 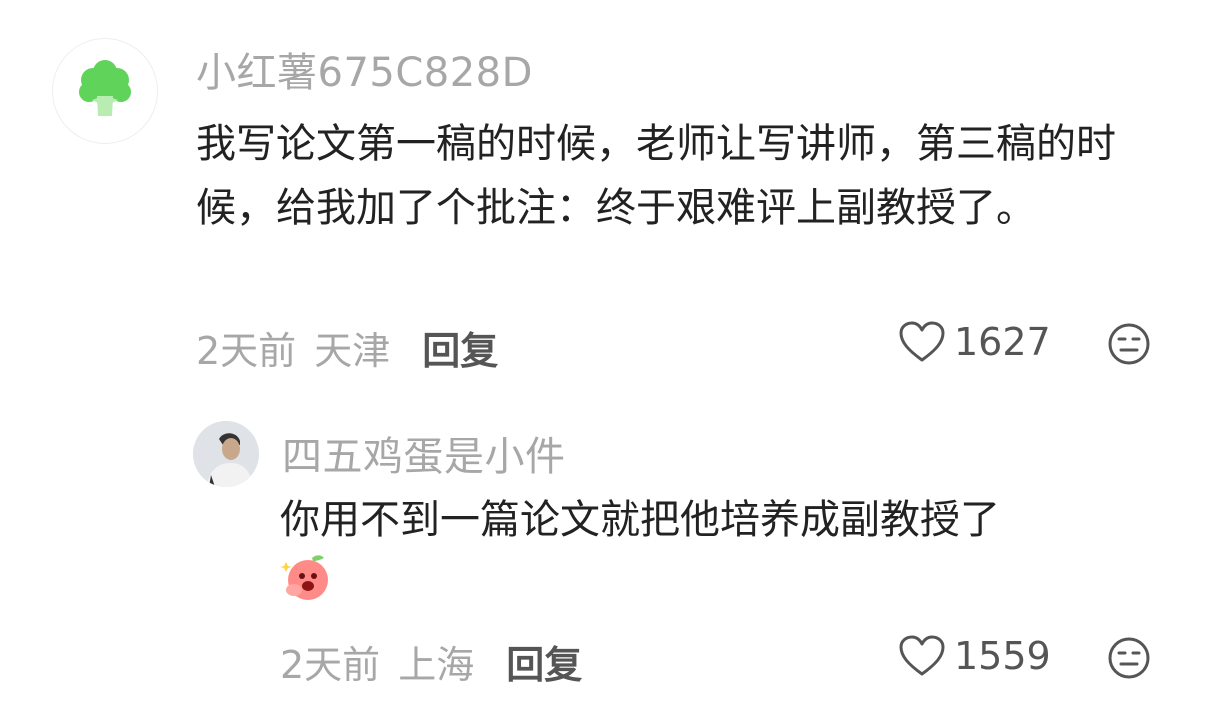 I want to click on like-count: 1627, so click(x=1002, y=342).